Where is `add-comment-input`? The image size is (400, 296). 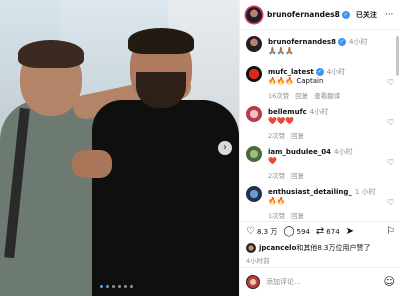 add-comment-input is located at coordinates (316, 282).